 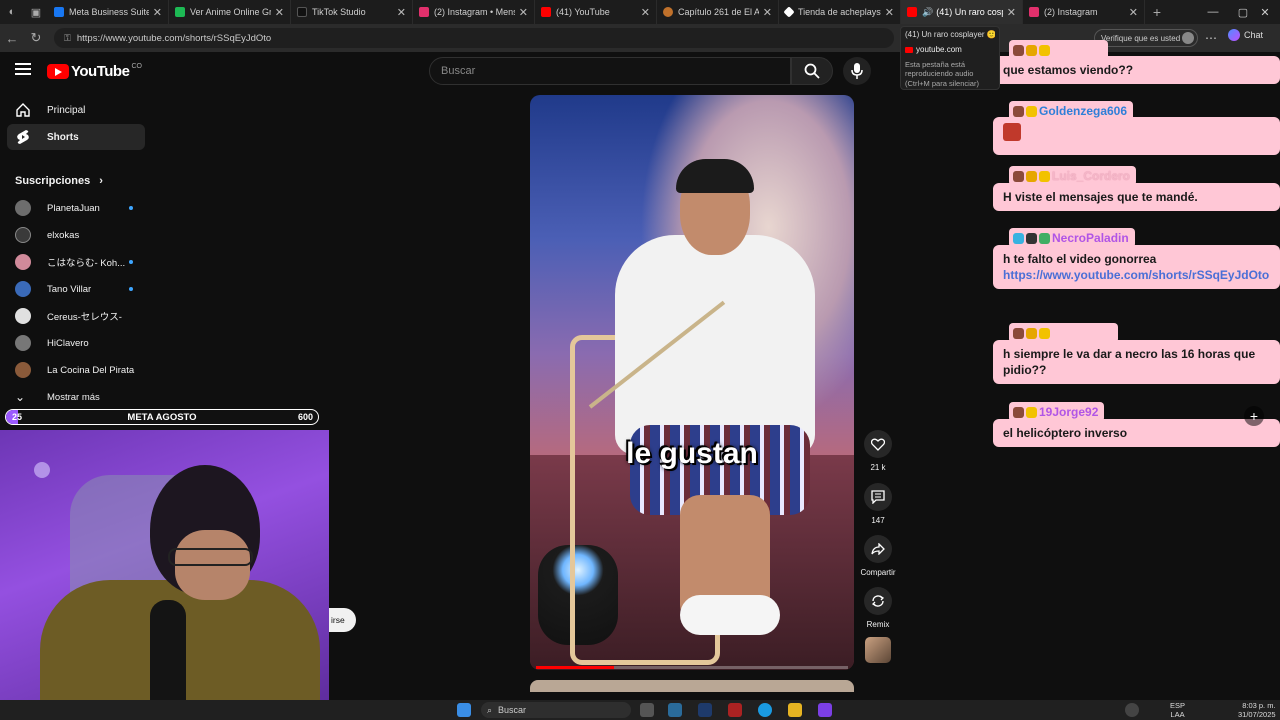 I want to click on anime-site-icon, so click(x=180, y=12).